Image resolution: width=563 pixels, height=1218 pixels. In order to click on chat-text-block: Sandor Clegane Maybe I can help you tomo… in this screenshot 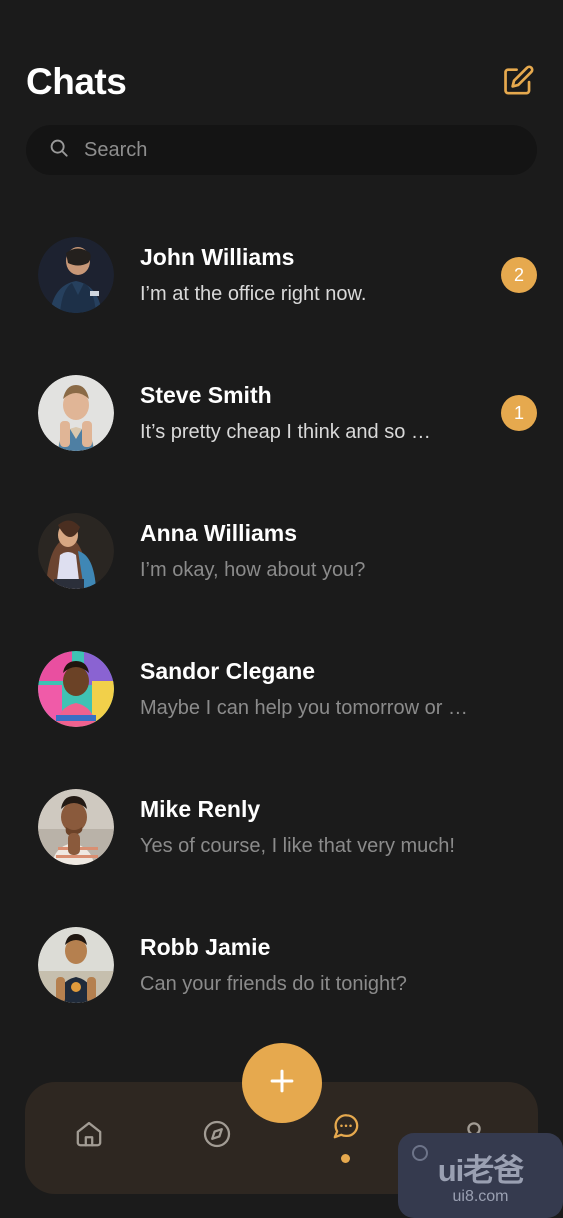, I will do `click(314, 689)`.